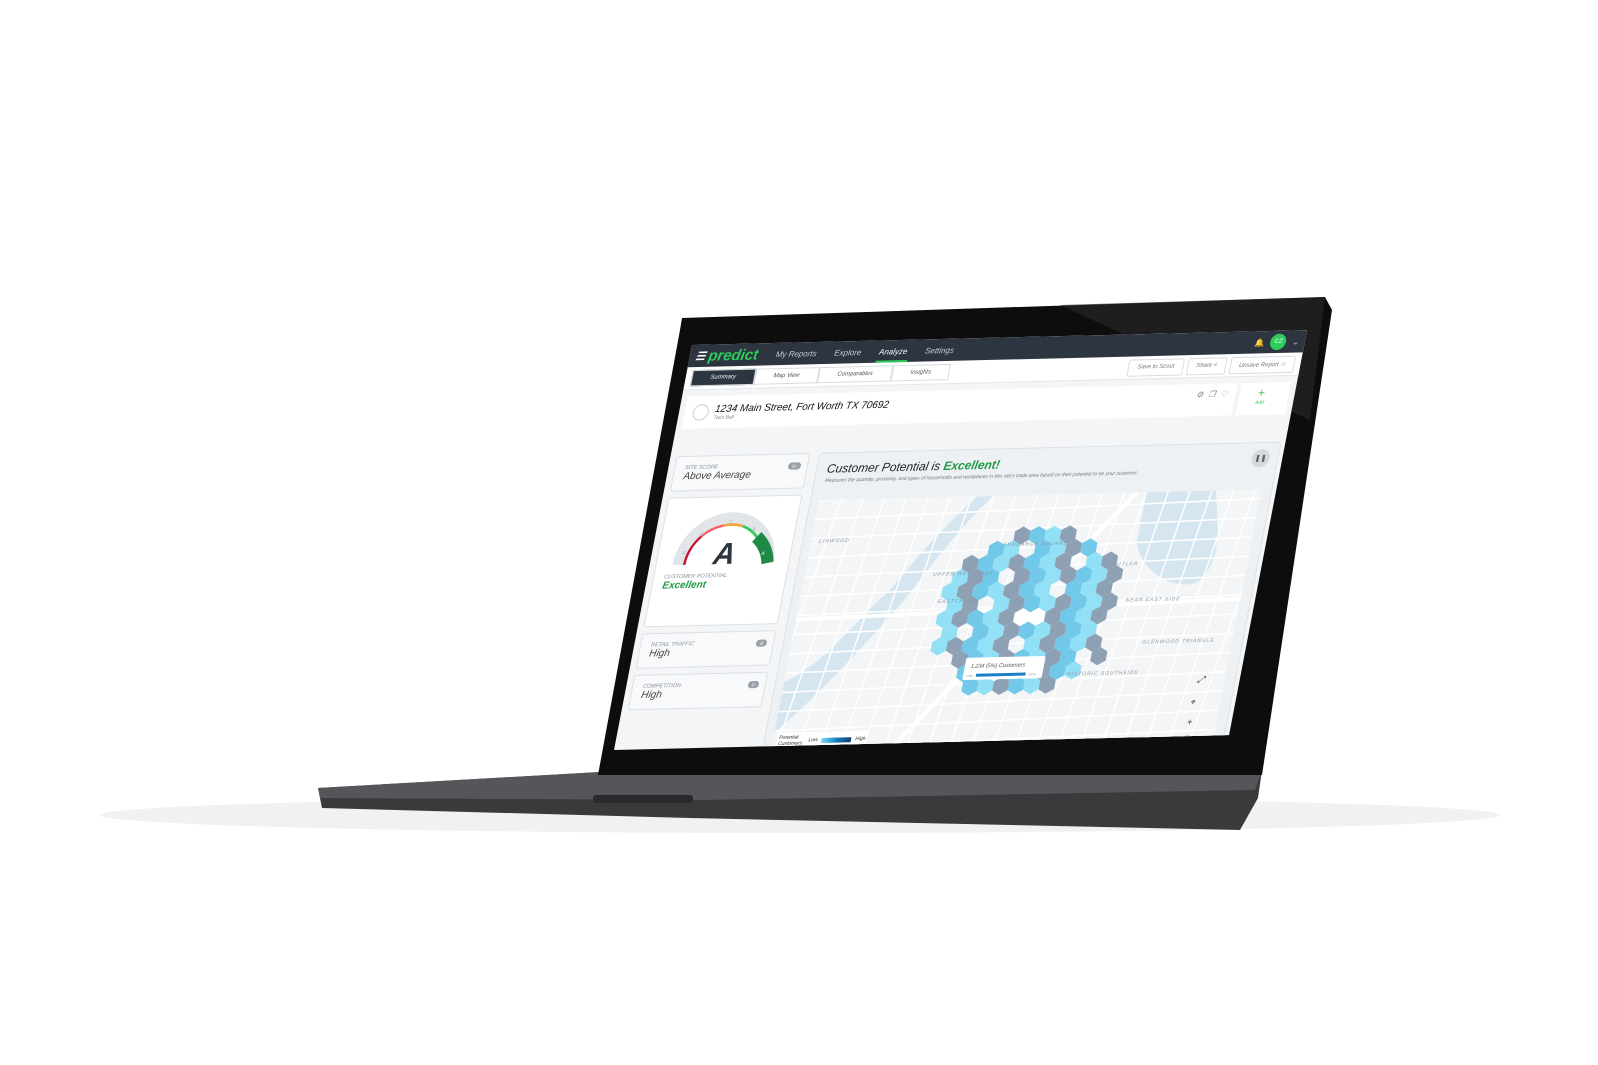 This screenshot has height=1065, width=1598. What do you see at coordinates (834, 541) in the screenshot?
I see `map-area-label: LINWOOD` at bounding box center [834, 541].